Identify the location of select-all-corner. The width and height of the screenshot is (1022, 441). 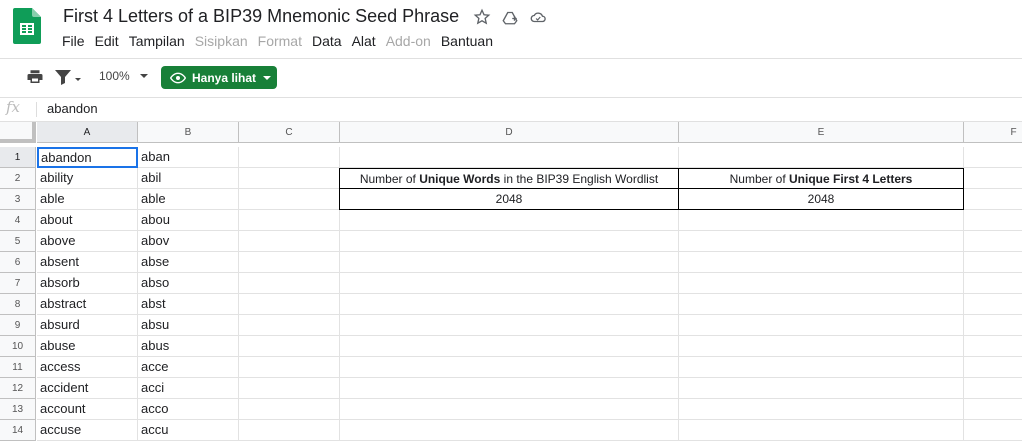
(18, 132).